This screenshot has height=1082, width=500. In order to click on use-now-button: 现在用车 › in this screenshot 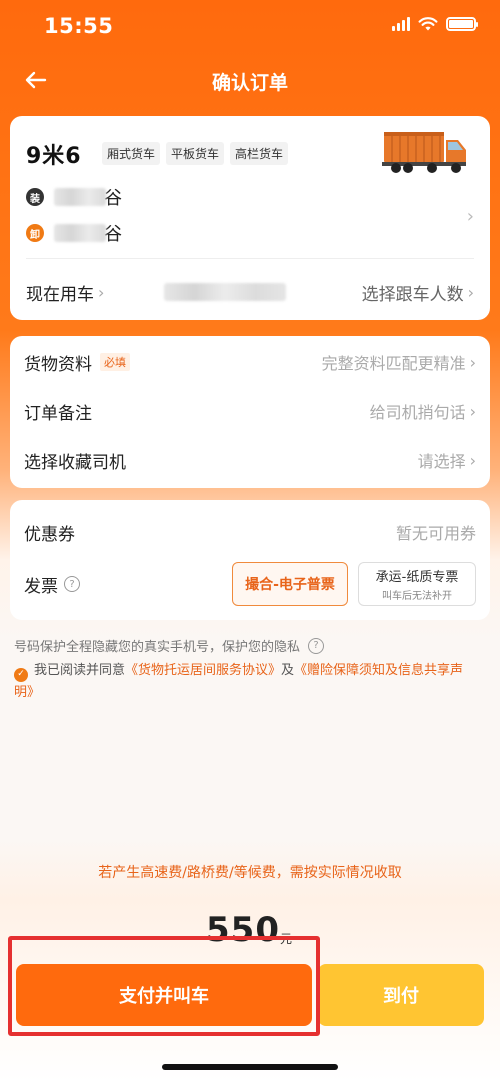, I will do `click(65, 292)`.